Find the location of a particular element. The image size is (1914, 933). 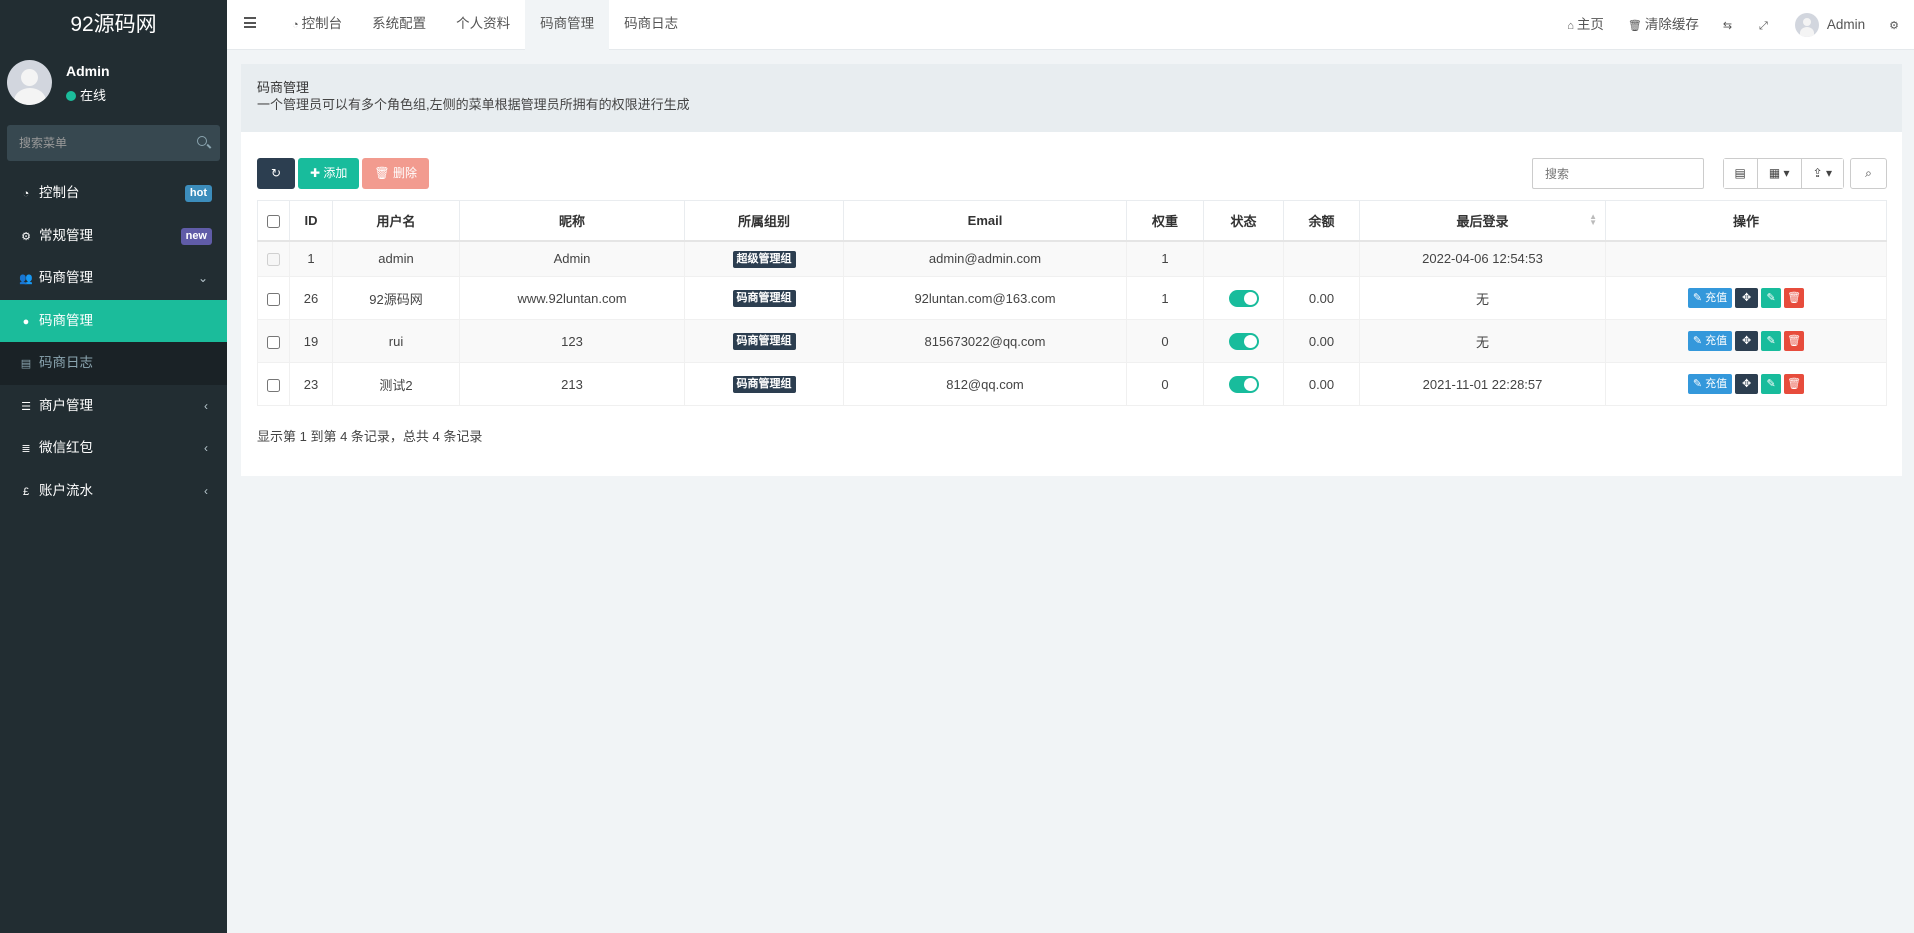

delete-button: 🗑 删除 is located at coordinates (395, 173).